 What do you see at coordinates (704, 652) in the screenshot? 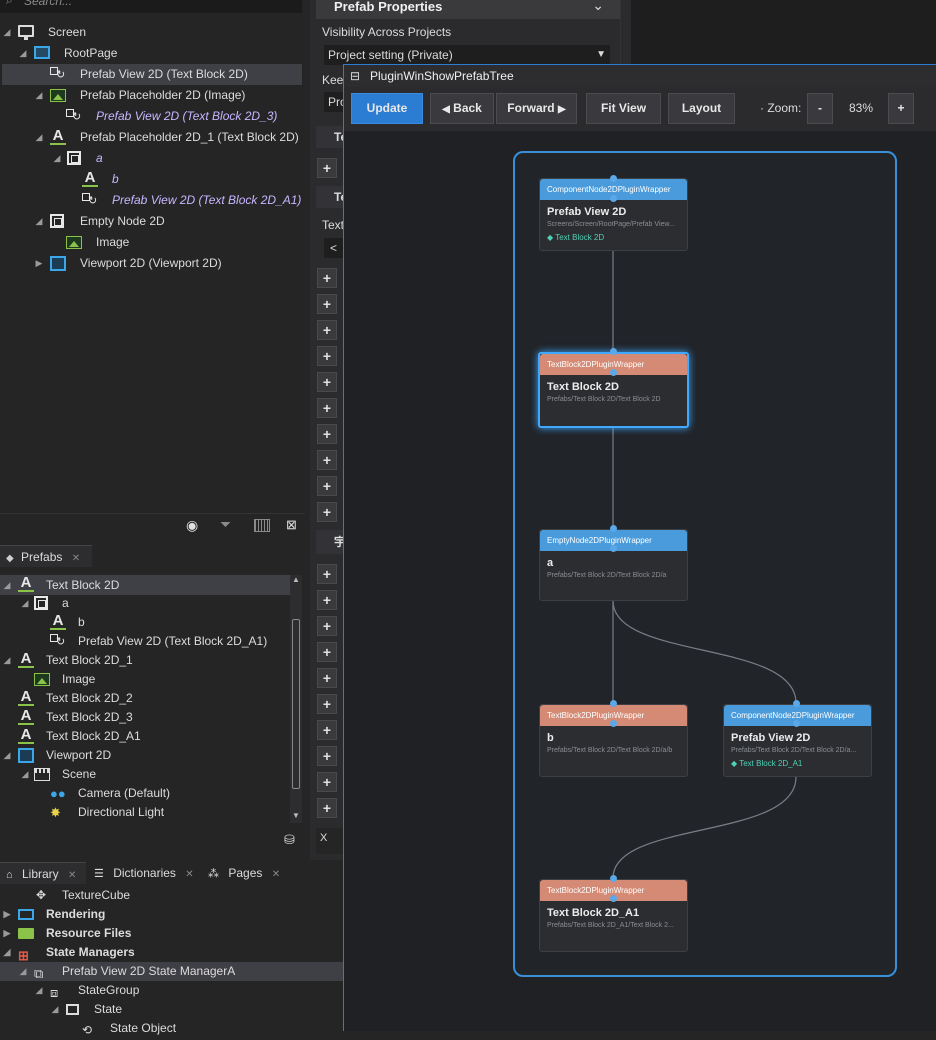
I see `edge-a-prefabview2` at bounding box center [704, 652].